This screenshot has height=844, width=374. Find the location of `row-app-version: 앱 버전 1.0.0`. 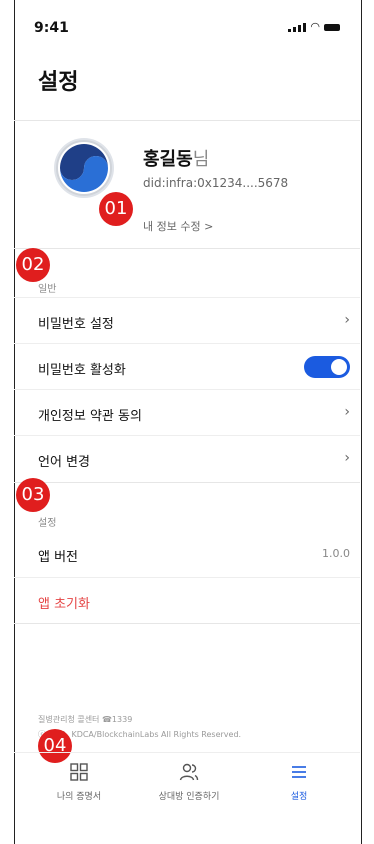

row-app-version: 앱 버전 1.0.0 is located at coordinates (187, 554).